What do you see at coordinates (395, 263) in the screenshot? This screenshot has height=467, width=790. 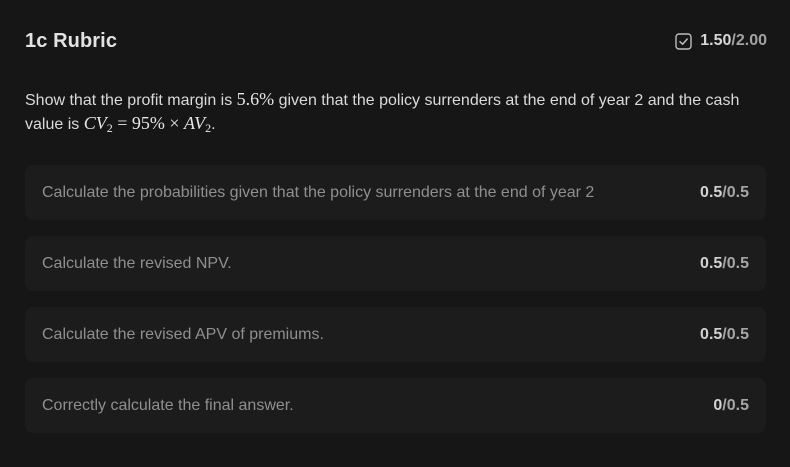 I see `criterion-item: Calculate the revised NPV. 0.5/0.5` at bounding box center [395, 263].